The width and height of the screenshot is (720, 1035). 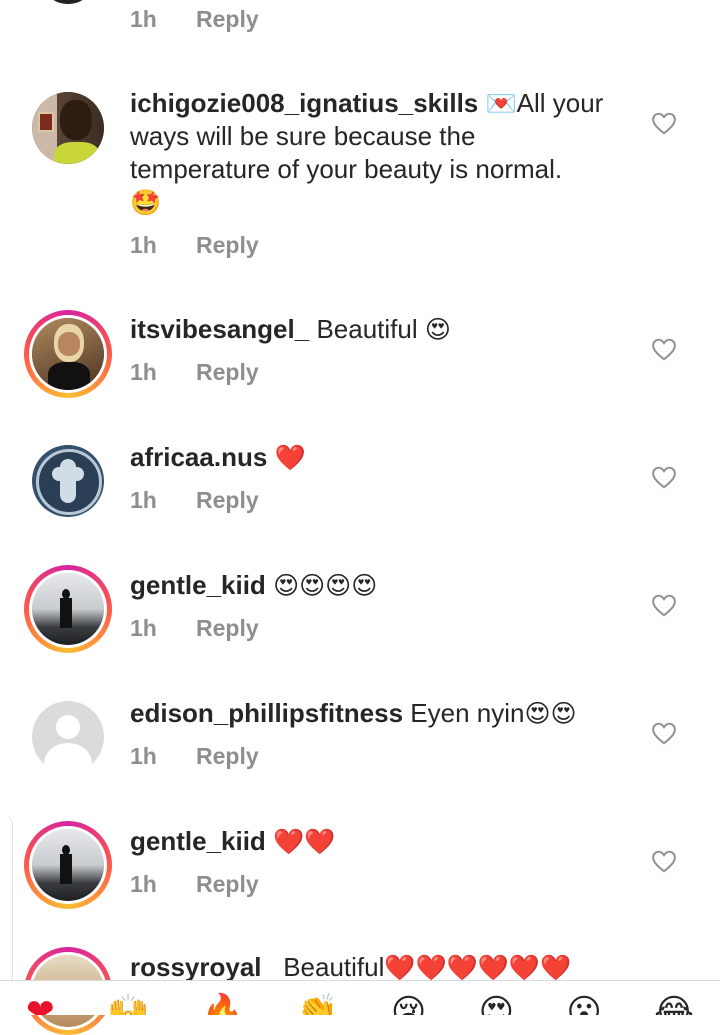 What do you see at coordinates (467, 713) in the screenshot?
I see `comment-body: Eyen nyin` at bounding box center [467, 713].